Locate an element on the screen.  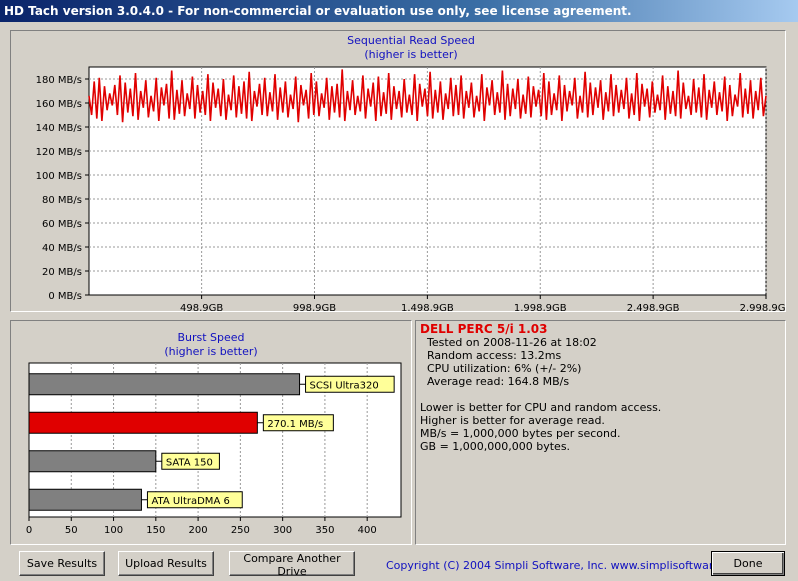
tested-on: Tested on 2008-11-26 at 18:02 is located at coordinates (512, 342).